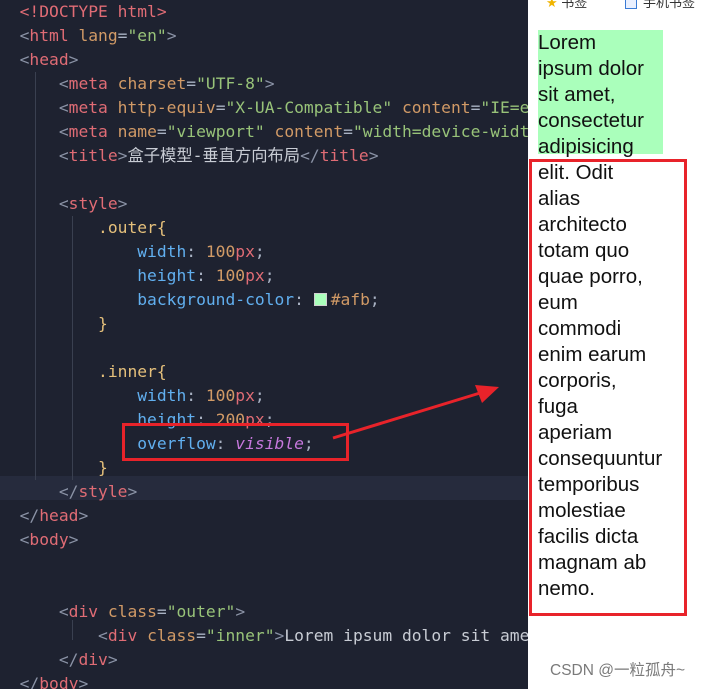 The height and width of the screenshot is (689, 723). Describe the element at coordinates (504, 107) in the screenshot. I see `code-token: "IE=edge"` at that location.